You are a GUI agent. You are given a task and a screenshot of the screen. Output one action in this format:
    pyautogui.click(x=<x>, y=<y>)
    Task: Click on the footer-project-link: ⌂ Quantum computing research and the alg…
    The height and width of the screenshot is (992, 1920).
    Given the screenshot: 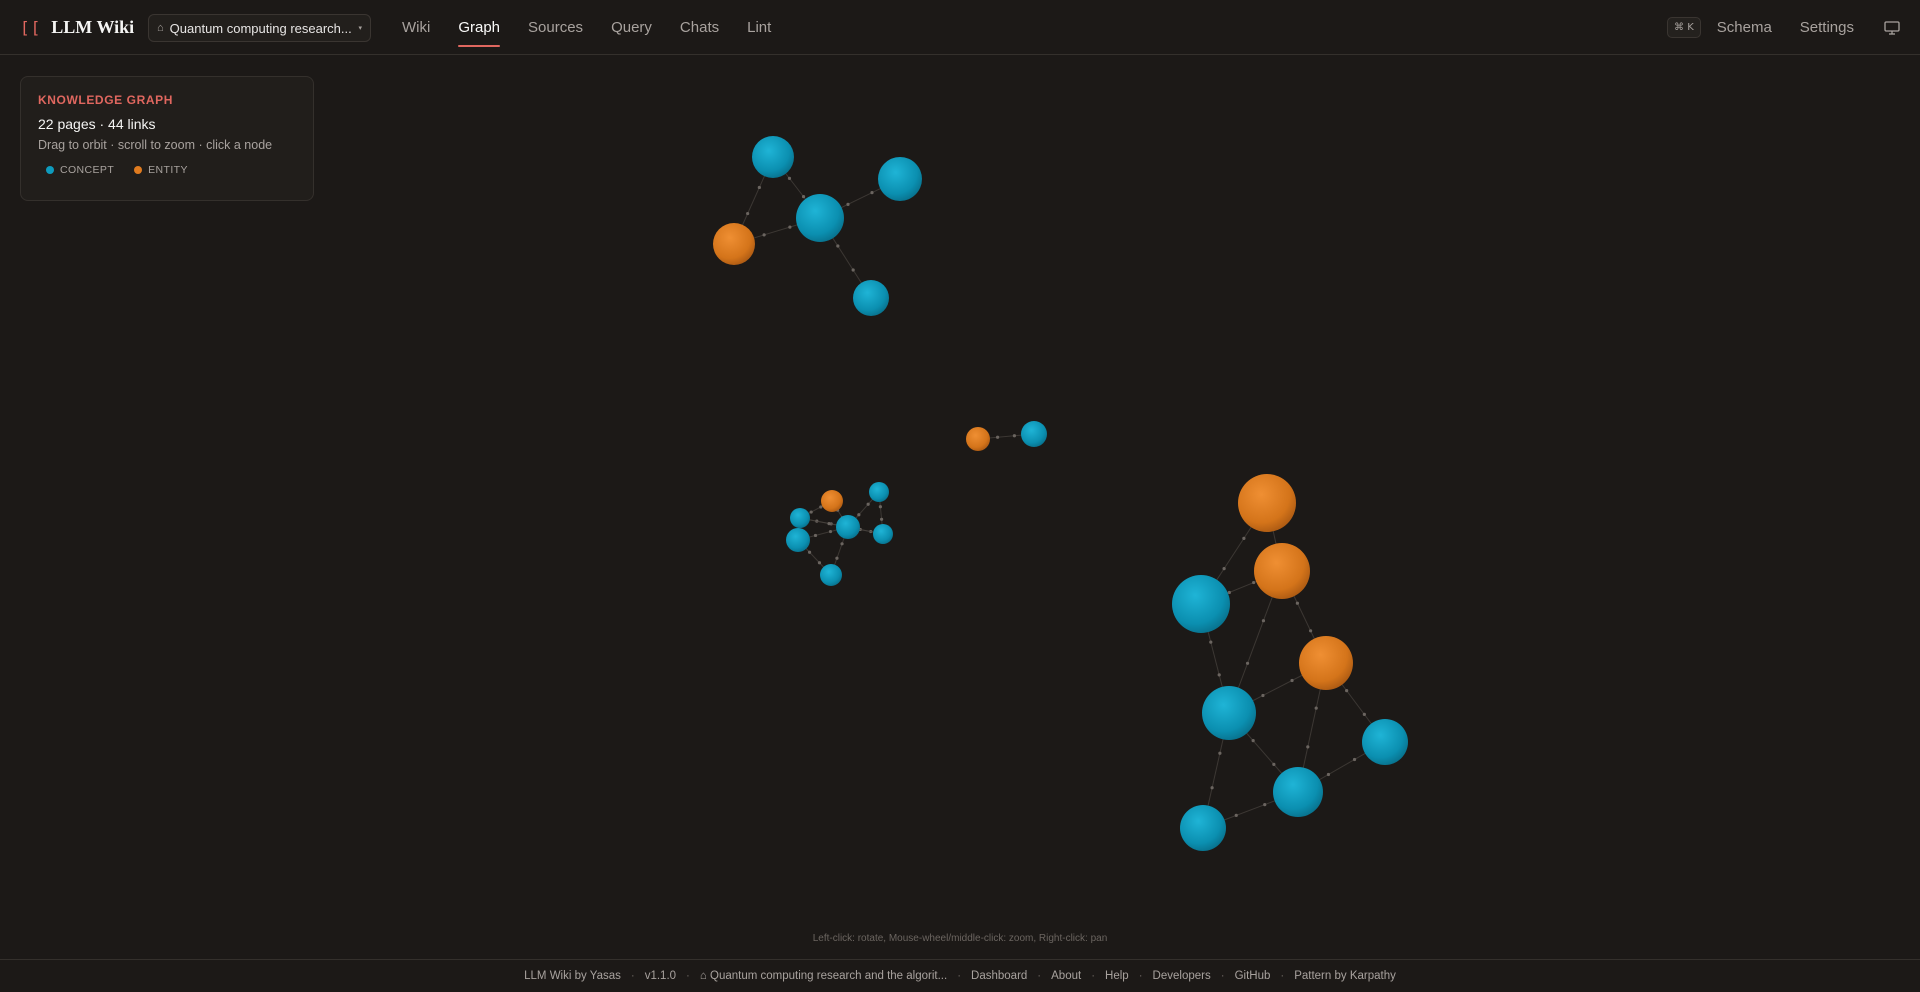 What is the action you would take?
    pyautogui.click(x=823, y=976)
    